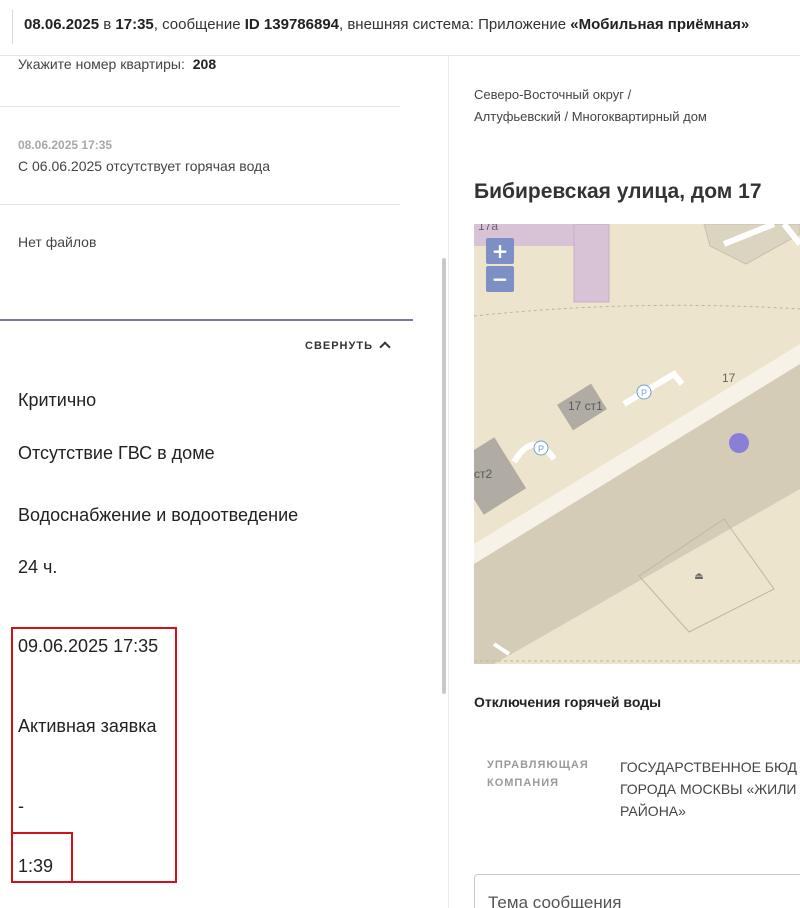 This screenshot has width=800, height=908. Describe the element at coordinates (339, 346) in the screenshot. I see `collapse-label: СВЕРНУТЬ` at that location.